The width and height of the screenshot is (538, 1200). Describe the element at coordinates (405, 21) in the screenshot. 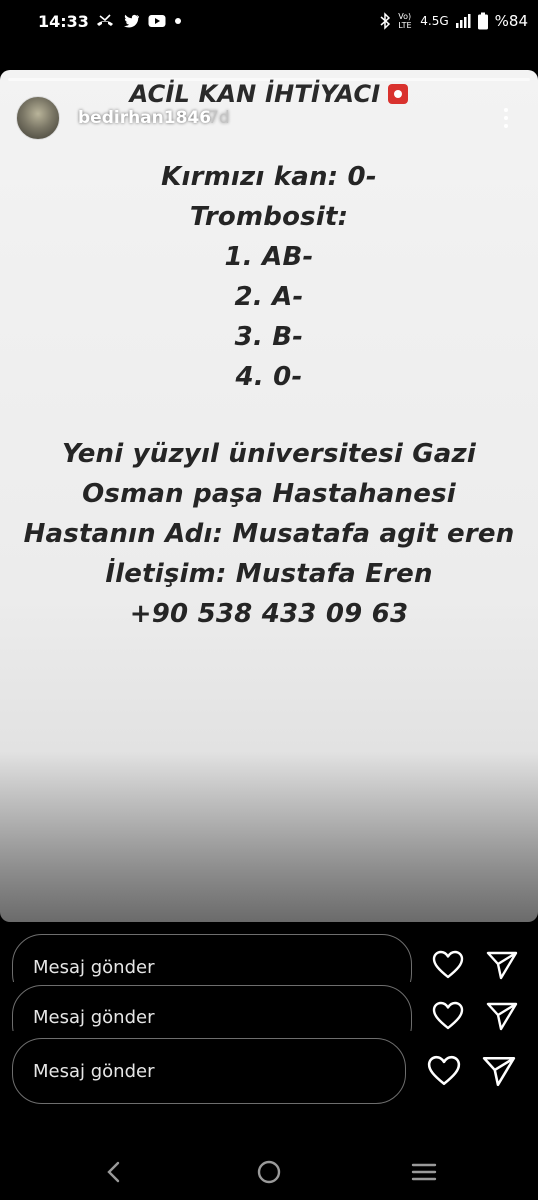

I see `volte-label: Vo) LTE` at that location.